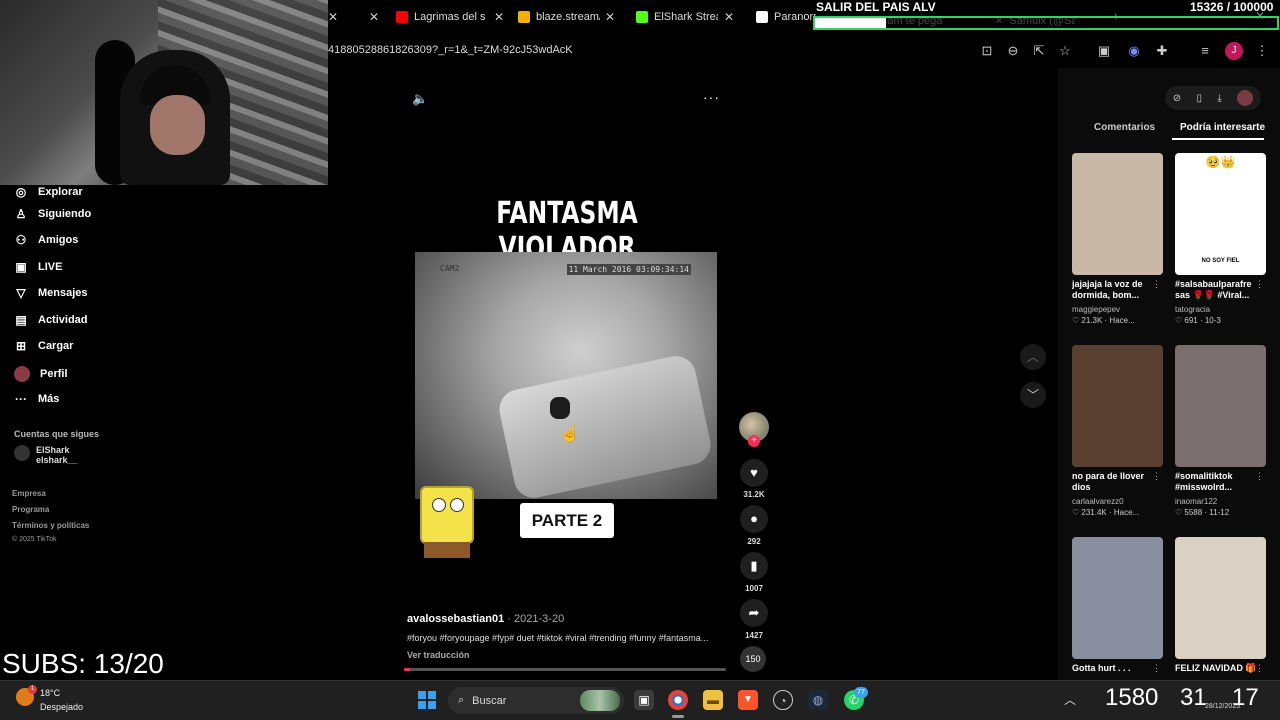 The image size is (1280, 720). Describe the element at coordinates (1033, 395) in the screenshot. I see `next-video-icon: ﹀` at that location.